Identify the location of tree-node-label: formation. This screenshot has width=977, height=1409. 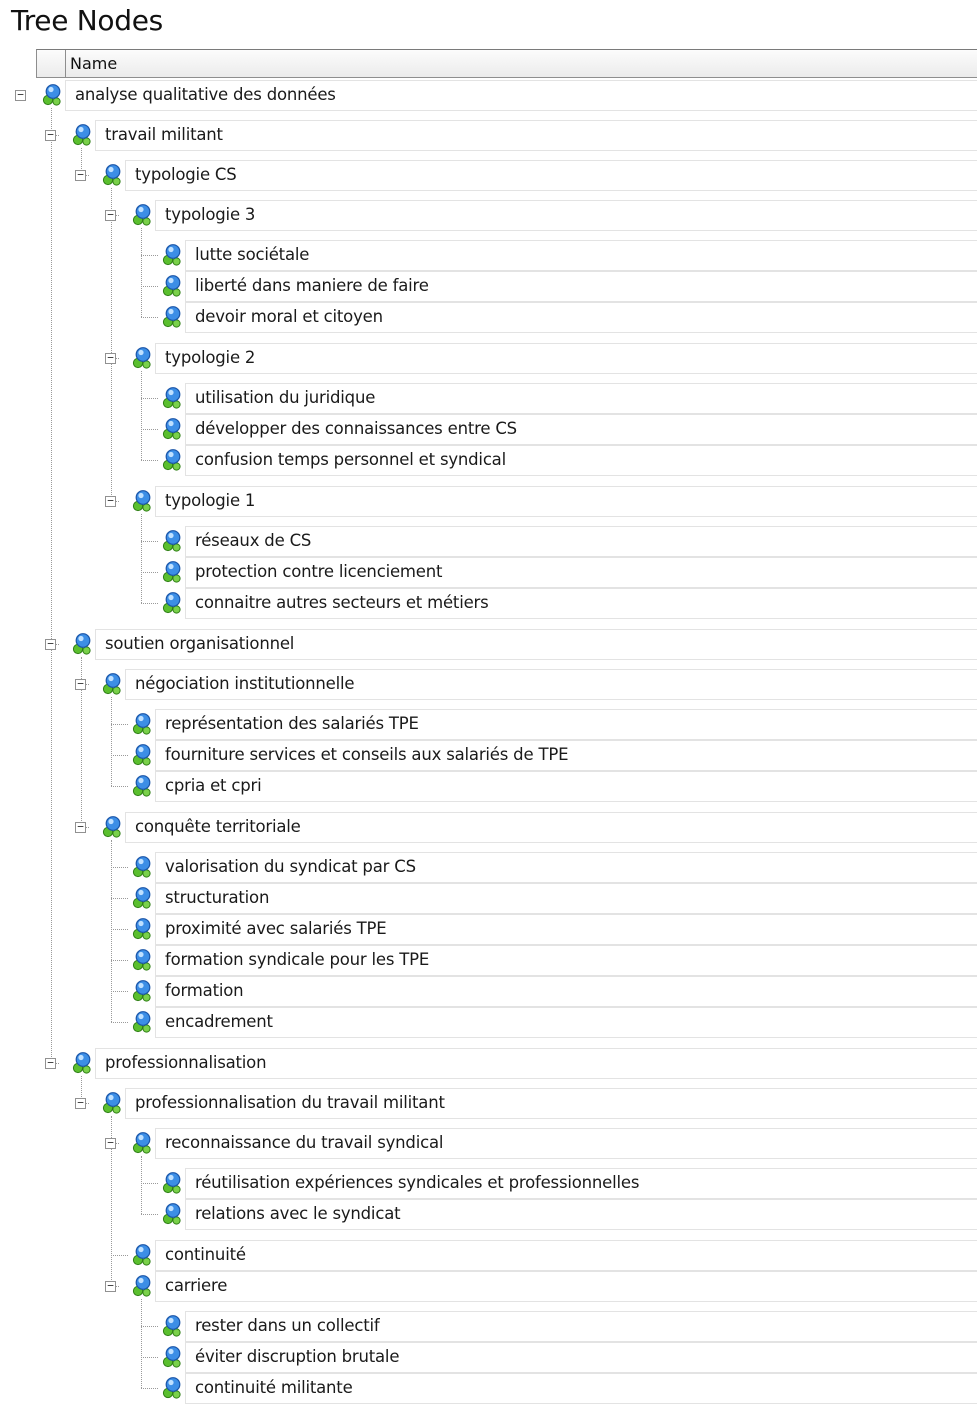
(204, 990).